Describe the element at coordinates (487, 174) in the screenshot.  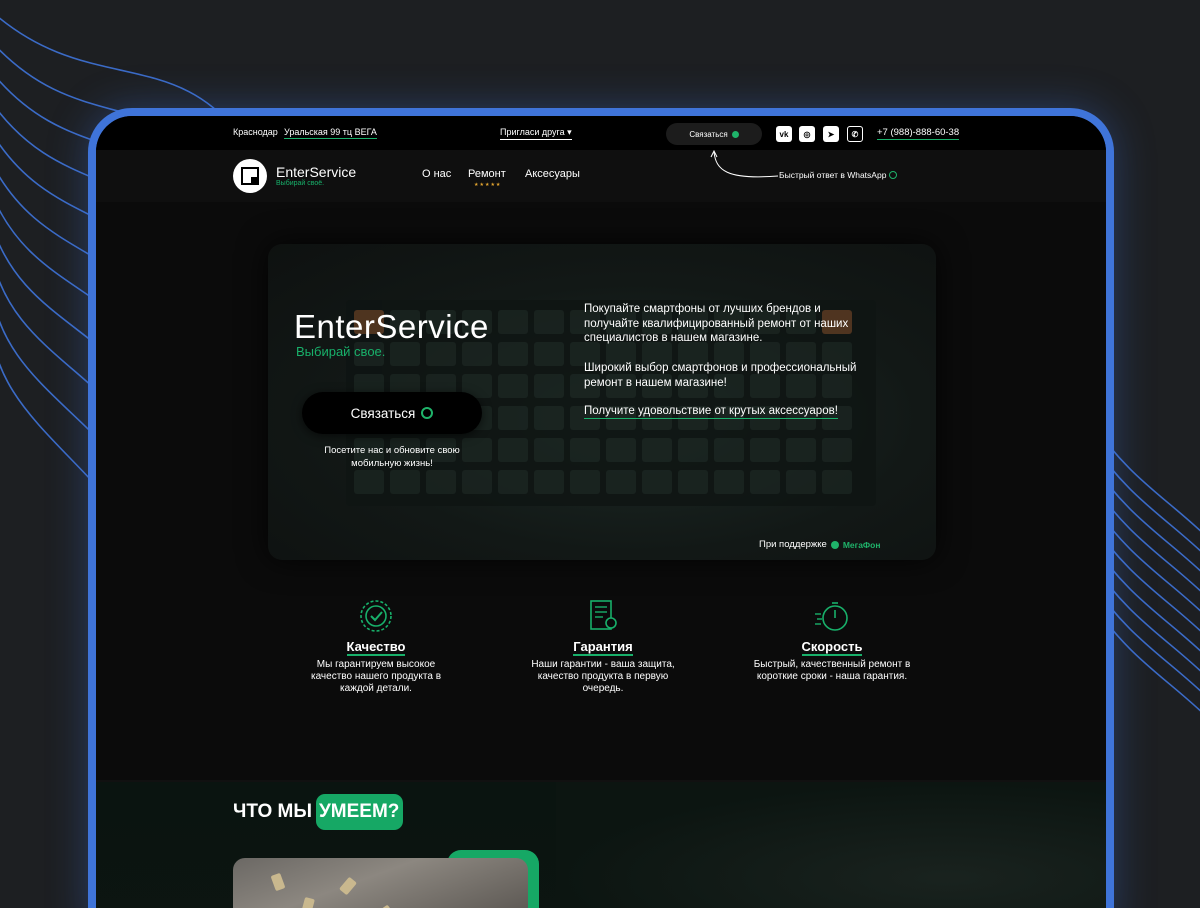
I see `nav-repair: Ремонт` at that location.